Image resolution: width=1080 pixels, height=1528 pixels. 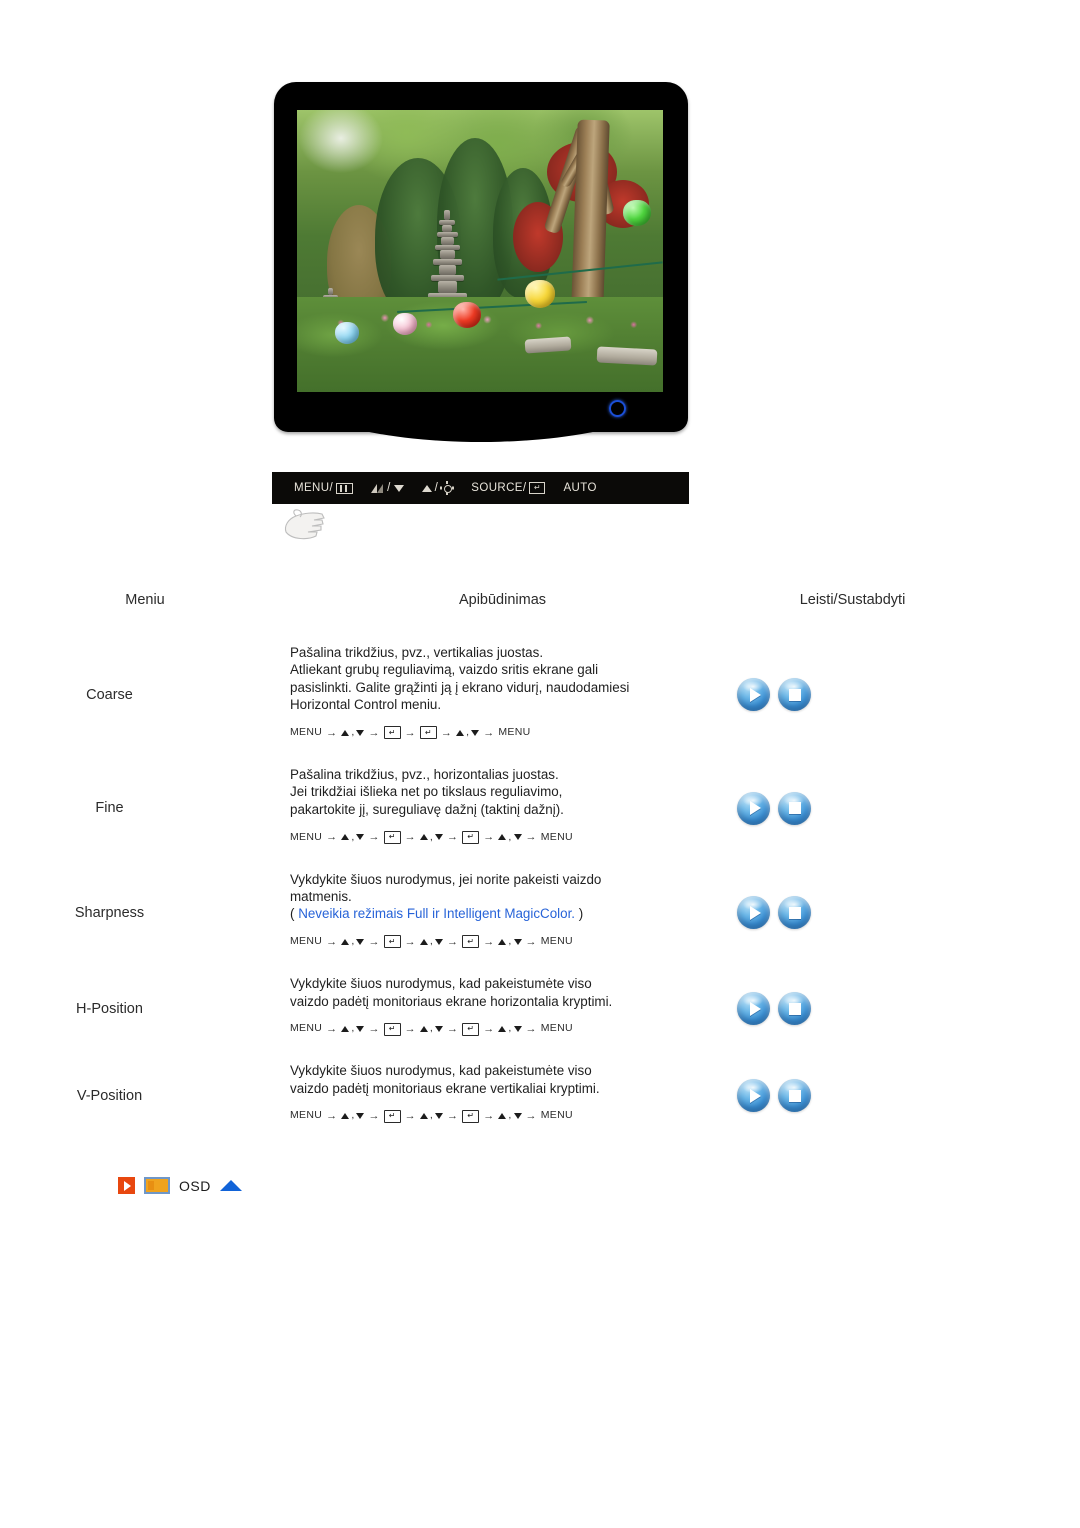 I want to click on monitor-control-bar: MENU/ / / SOURCE/ ↵ AUTO, so click(x=480, y=488).